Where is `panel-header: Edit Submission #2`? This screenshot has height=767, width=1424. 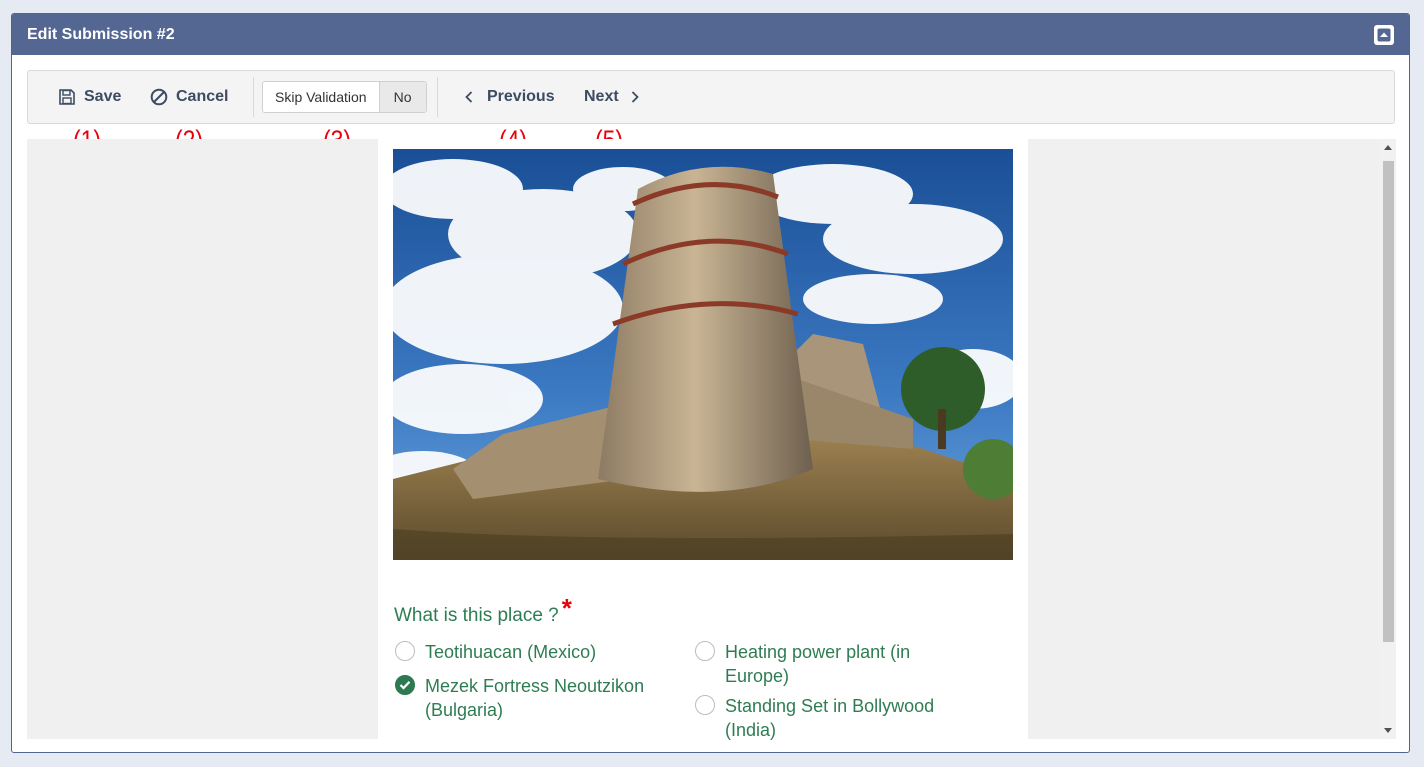 panel-header: Edit Submission #2 is located at coordinates (710, 34).